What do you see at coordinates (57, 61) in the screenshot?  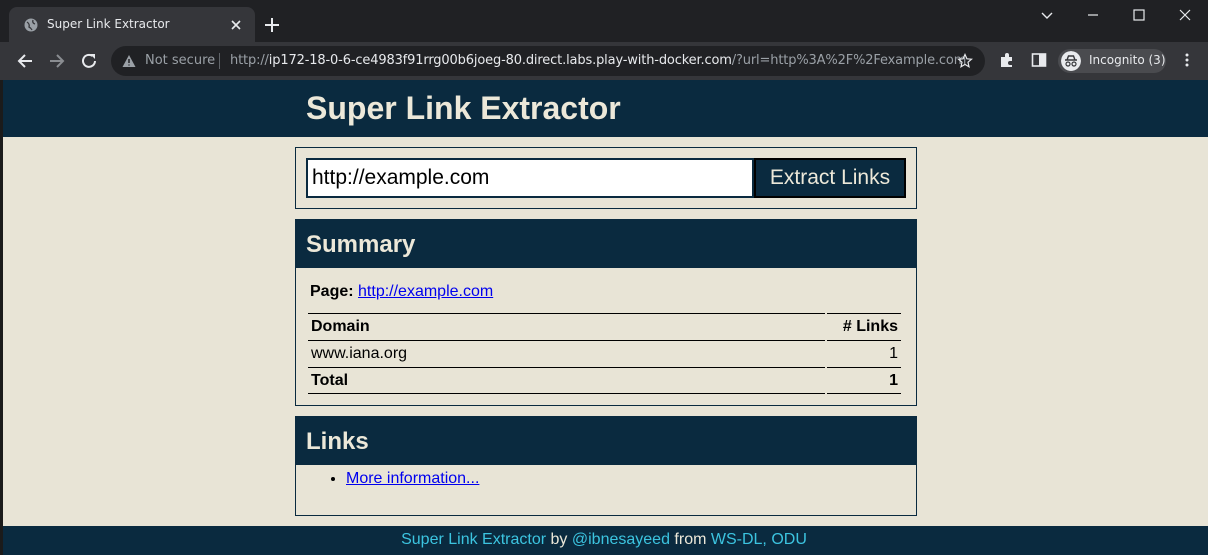 I see `forward-icon` at bounding box center [57, 61].